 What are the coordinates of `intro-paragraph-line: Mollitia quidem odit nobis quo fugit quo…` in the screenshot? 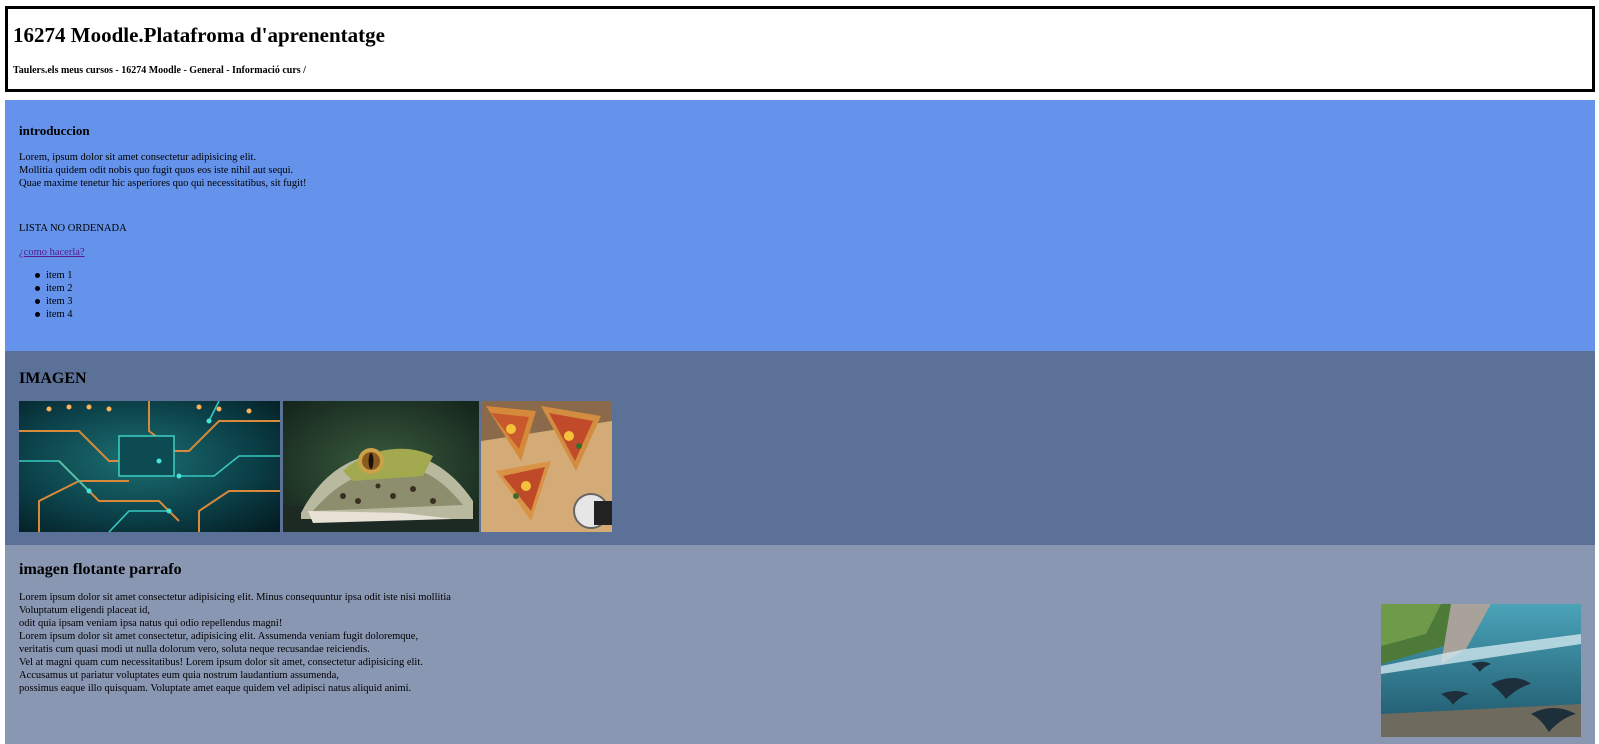 It's located at (156, 170).